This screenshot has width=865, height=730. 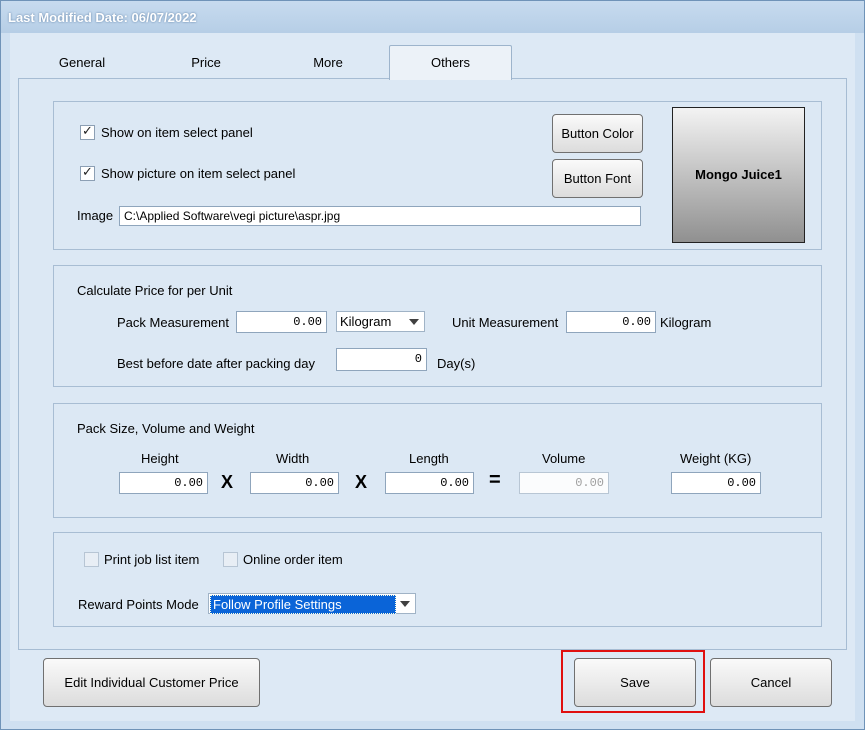 I want to click on width-input: 0.00, so click(x=294, y=483).